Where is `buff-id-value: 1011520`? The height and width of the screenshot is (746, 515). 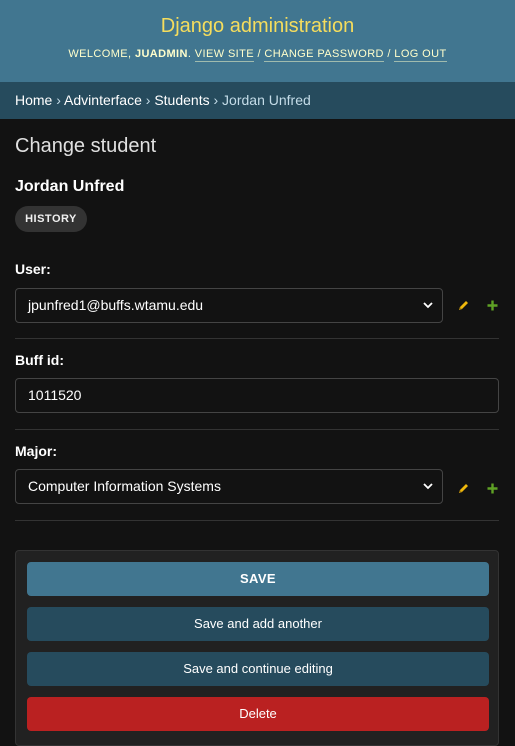 buff-id-value: 1011520 is located at coordinates (55, 395).